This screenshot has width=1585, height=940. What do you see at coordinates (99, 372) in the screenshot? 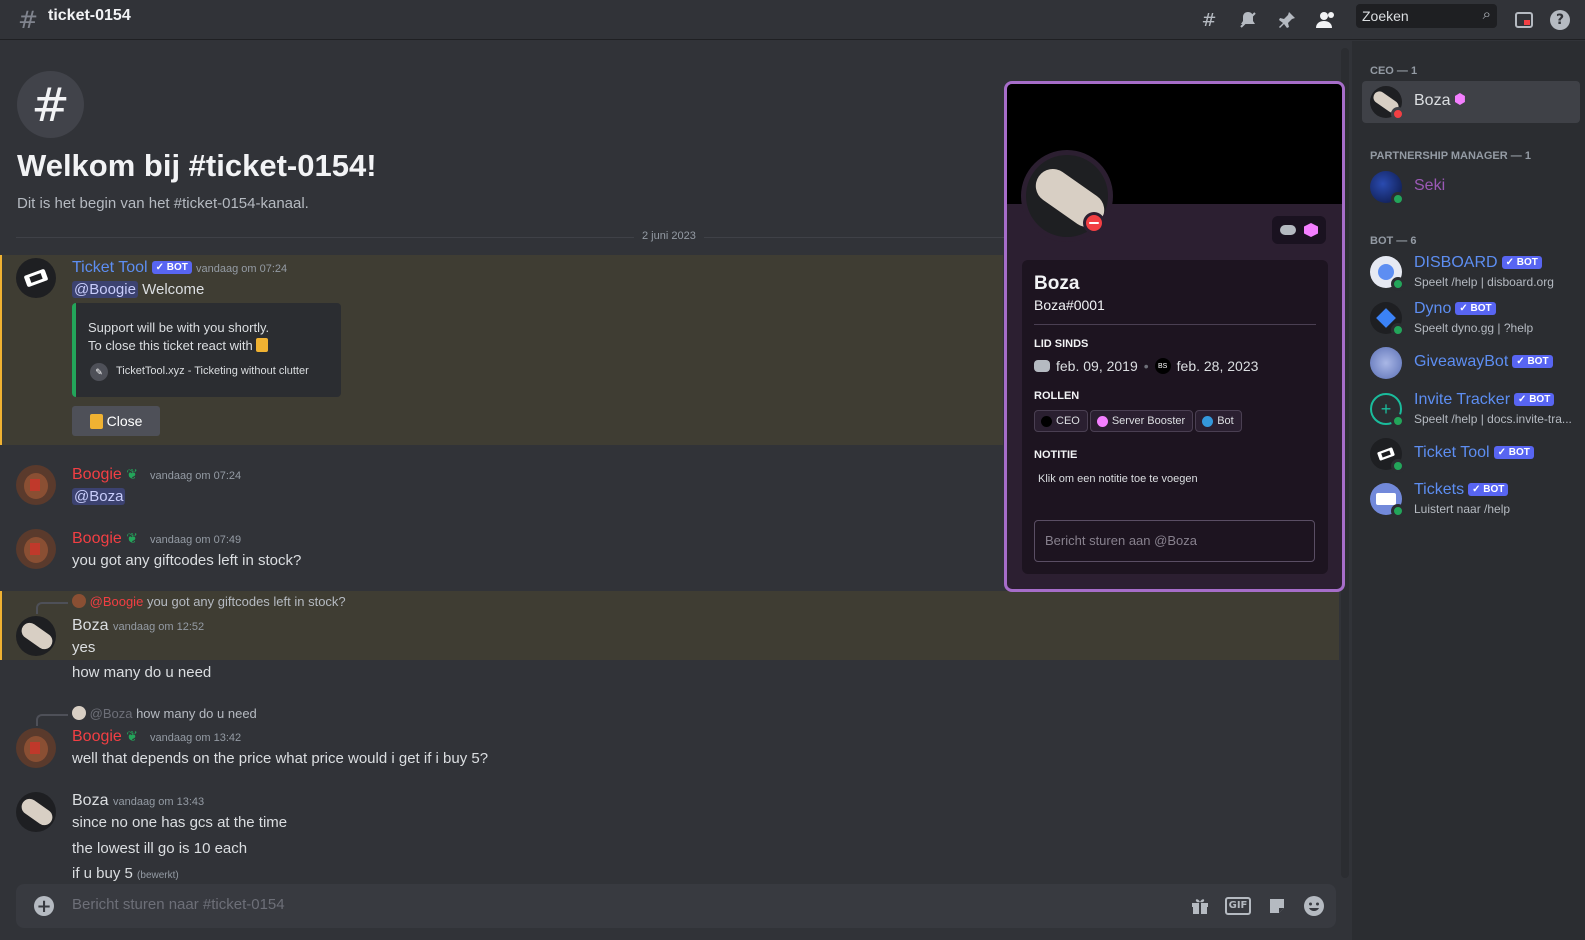
I see `embed-footer-icon: ✎` at bounding box center [99, 372].